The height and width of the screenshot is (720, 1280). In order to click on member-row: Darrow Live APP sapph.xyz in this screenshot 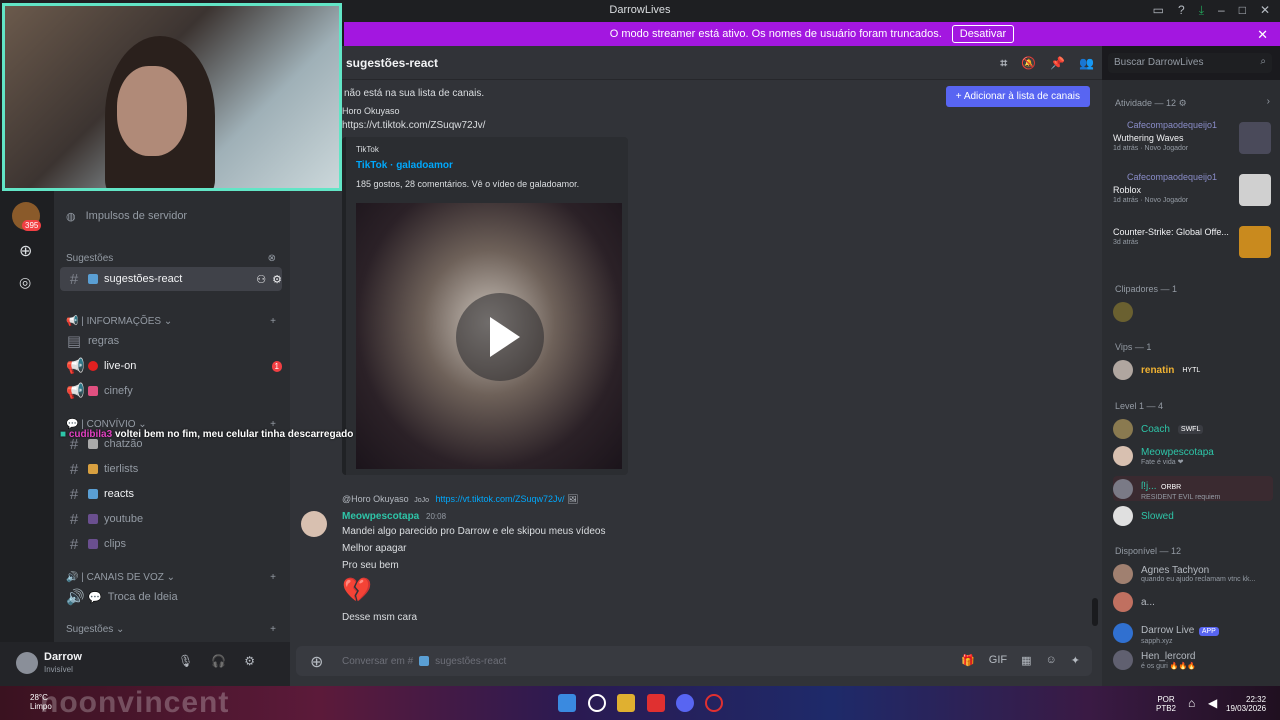, I will do `click(1193, 632)`.